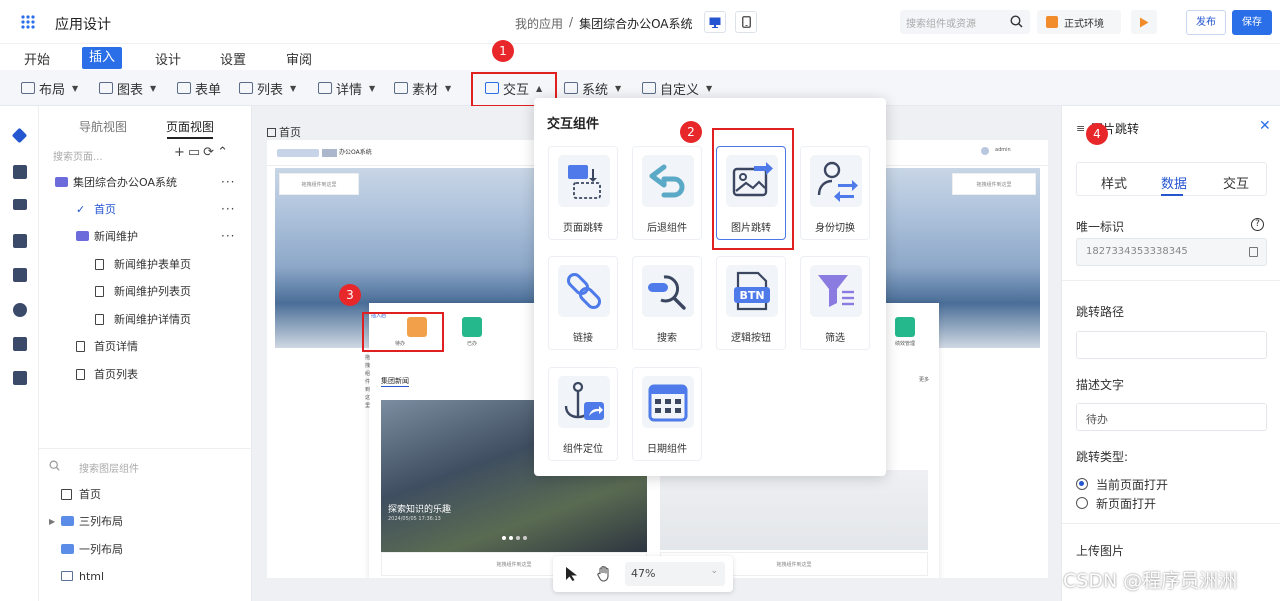 Image resolution: width=1280 pixels, height=601 pixels. I want to click on highlight-box-todo, so click(403, 332).